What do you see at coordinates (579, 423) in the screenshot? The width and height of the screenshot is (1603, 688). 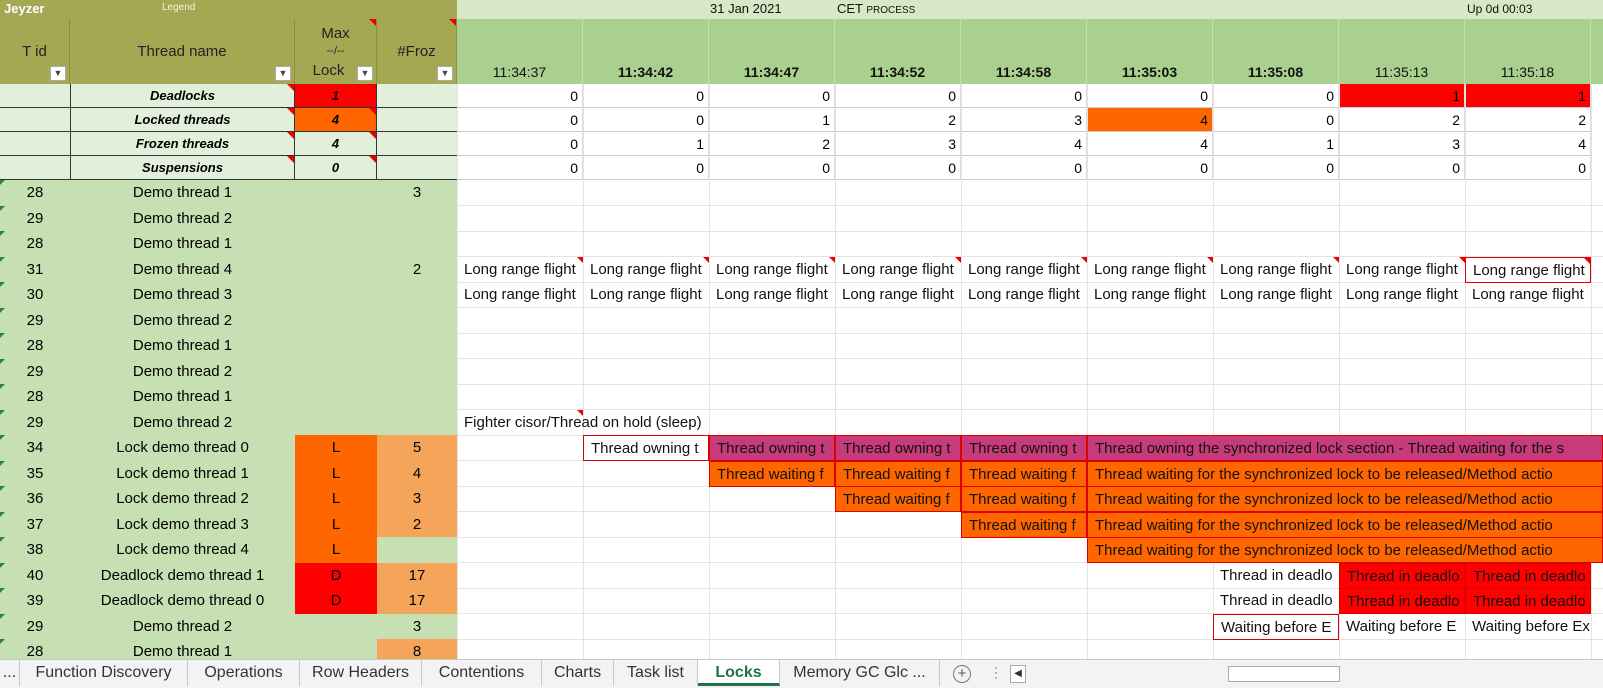 I see `activity-cell: Fighter cisor/Thread on hold (sleep)` at bounding box center [579, 423].